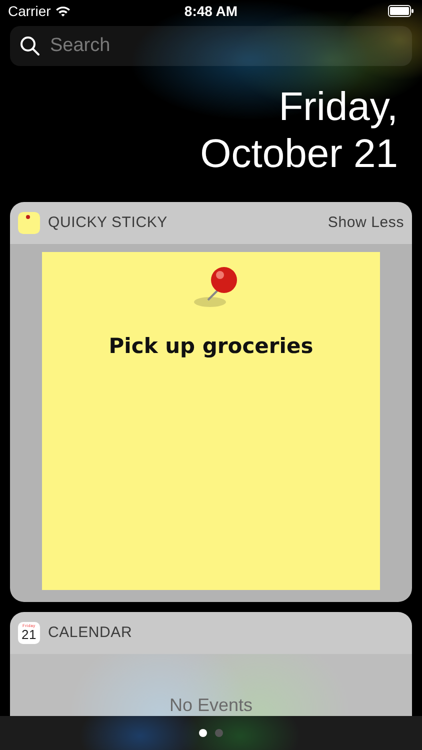 This screenshot has height=750, width=422. I want to click on note-icon, so click(29, 223).